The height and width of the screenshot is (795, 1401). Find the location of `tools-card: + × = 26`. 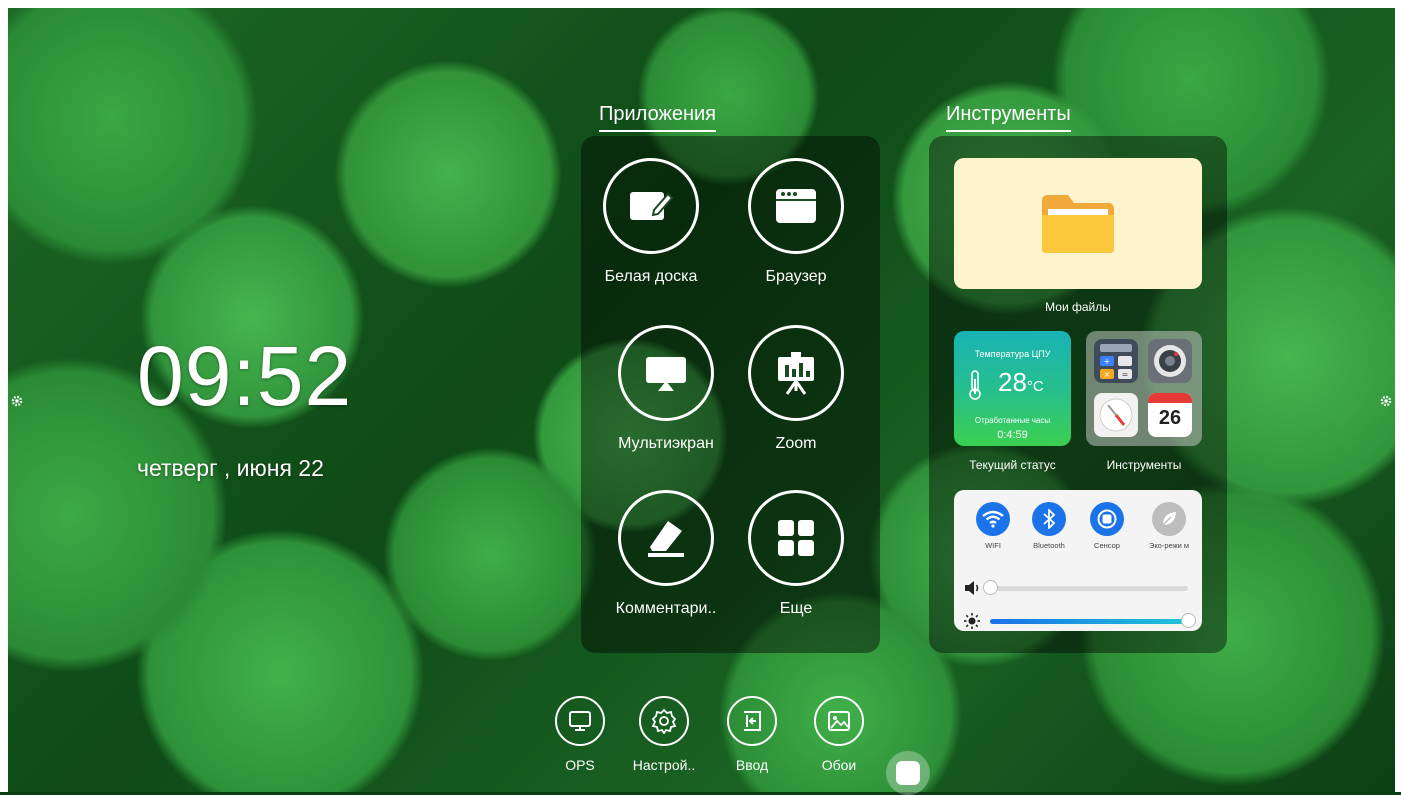

tools-card: + × = 26 is located at coordinates (1144, 388).